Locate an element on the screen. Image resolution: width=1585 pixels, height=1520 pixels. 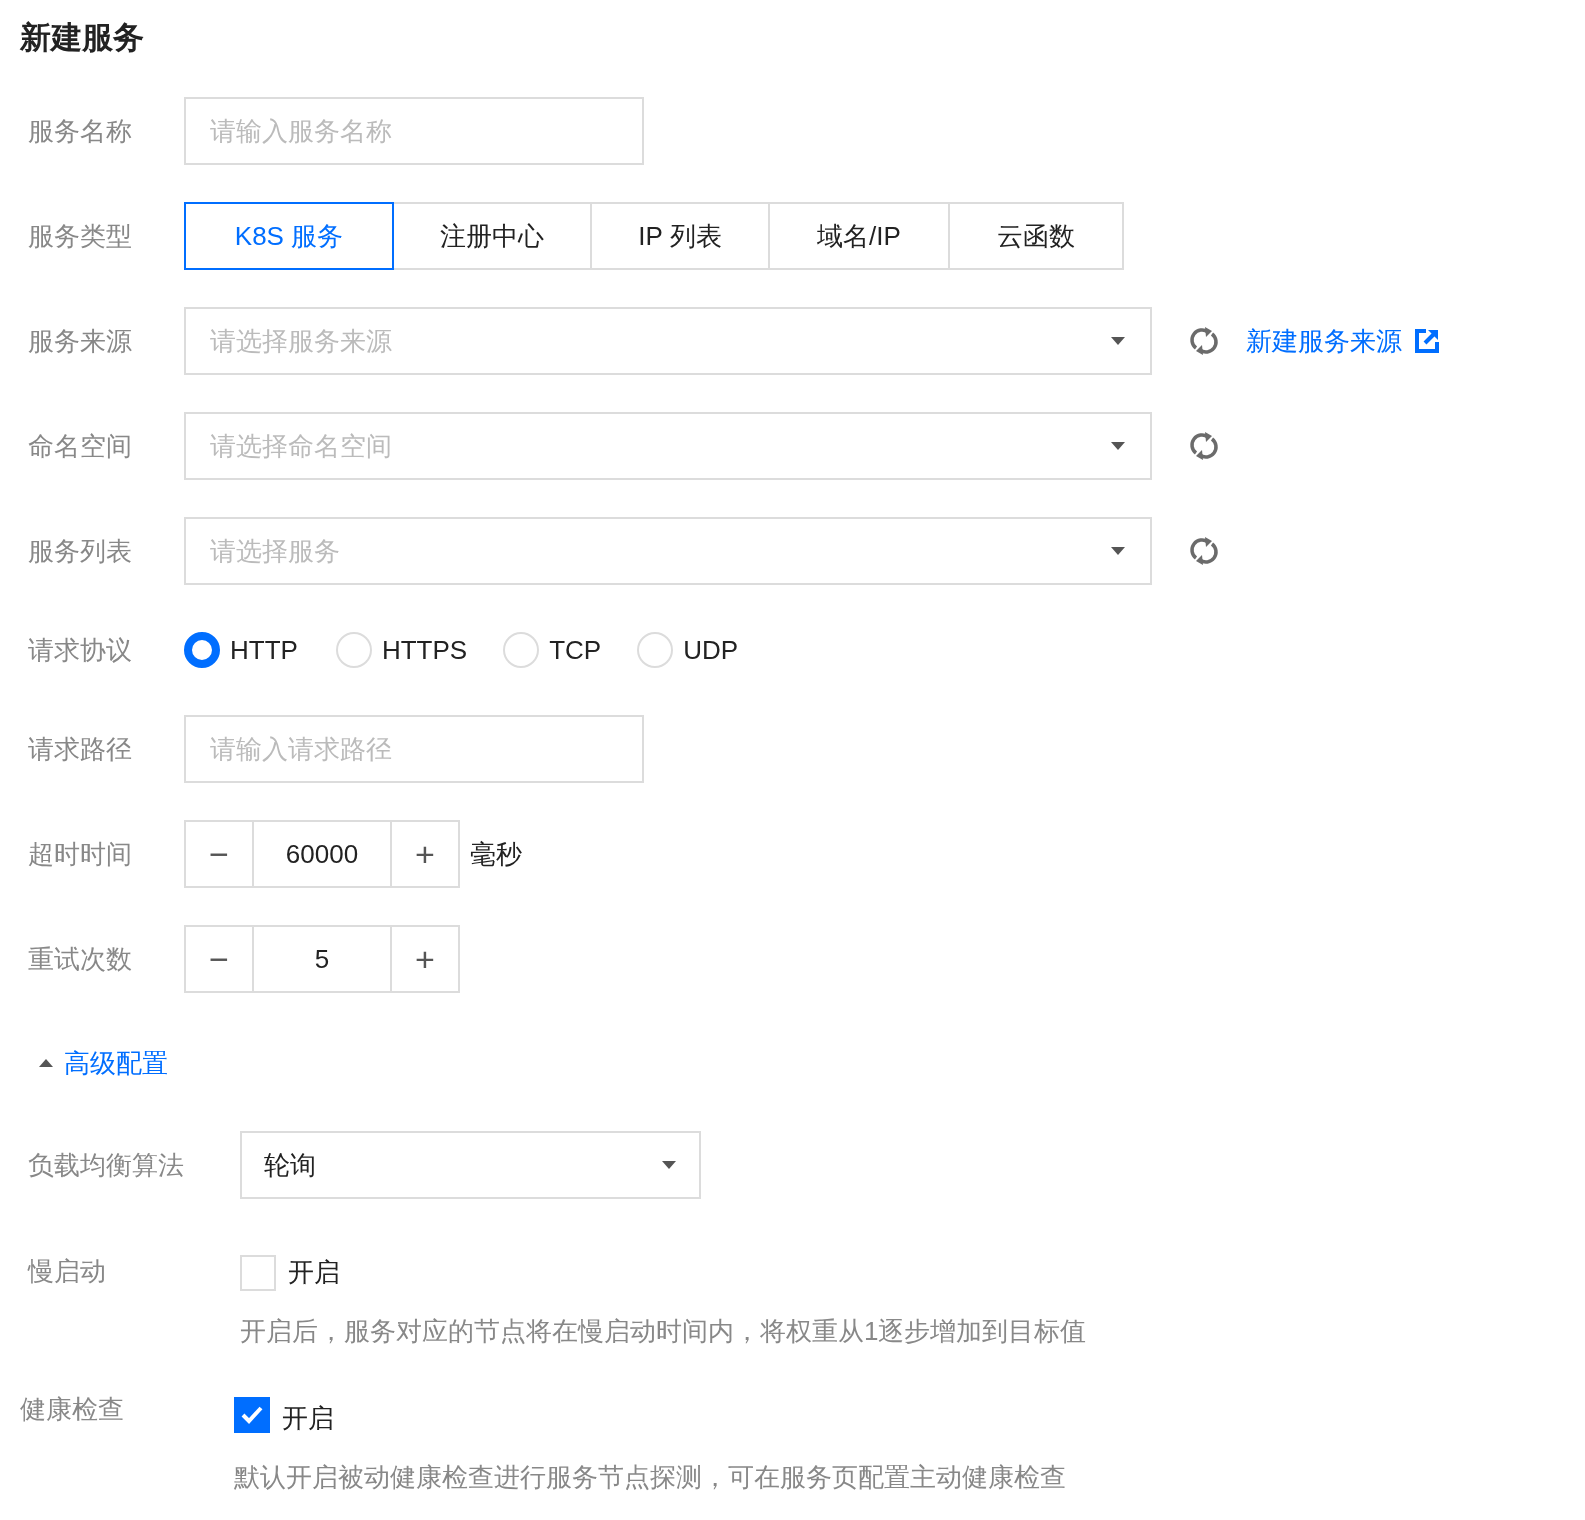
service-type-tab: 域名/IP is located at coordinates (859, 236).